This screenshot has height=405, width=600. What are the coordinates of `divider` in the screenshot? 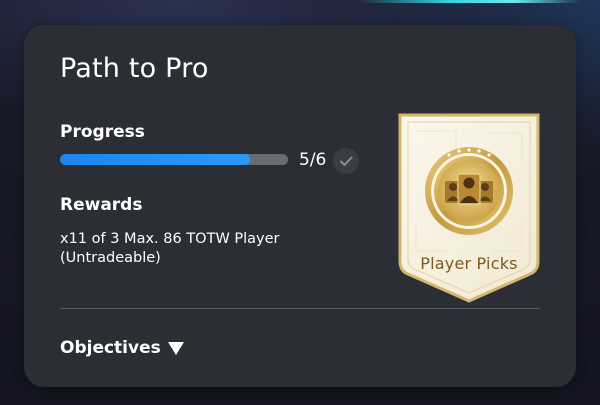 It's located at (300, 308).